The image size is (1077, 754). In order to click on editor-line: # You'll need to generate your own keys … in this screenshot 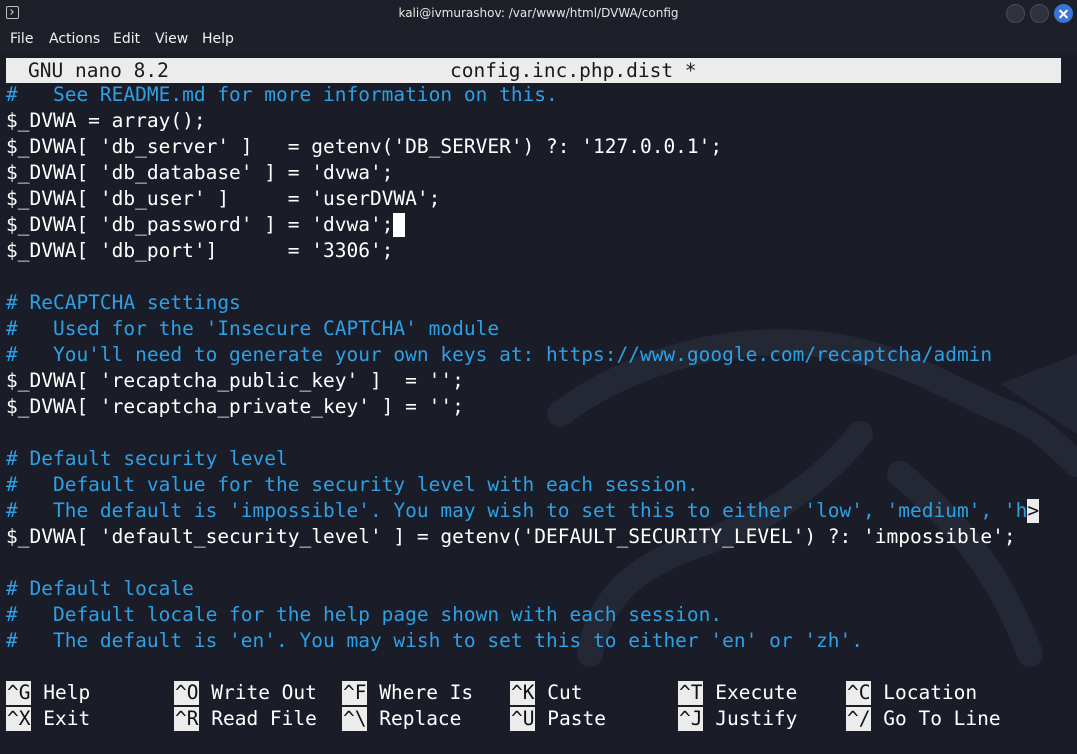, I will do `click(499, 354)`.